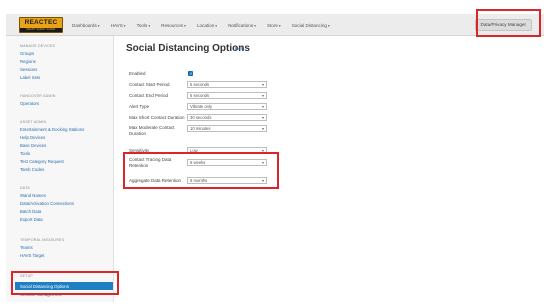  Describe the element at coordinates (239, 48) in the screenshot. I see `help-link: Help` at that location.